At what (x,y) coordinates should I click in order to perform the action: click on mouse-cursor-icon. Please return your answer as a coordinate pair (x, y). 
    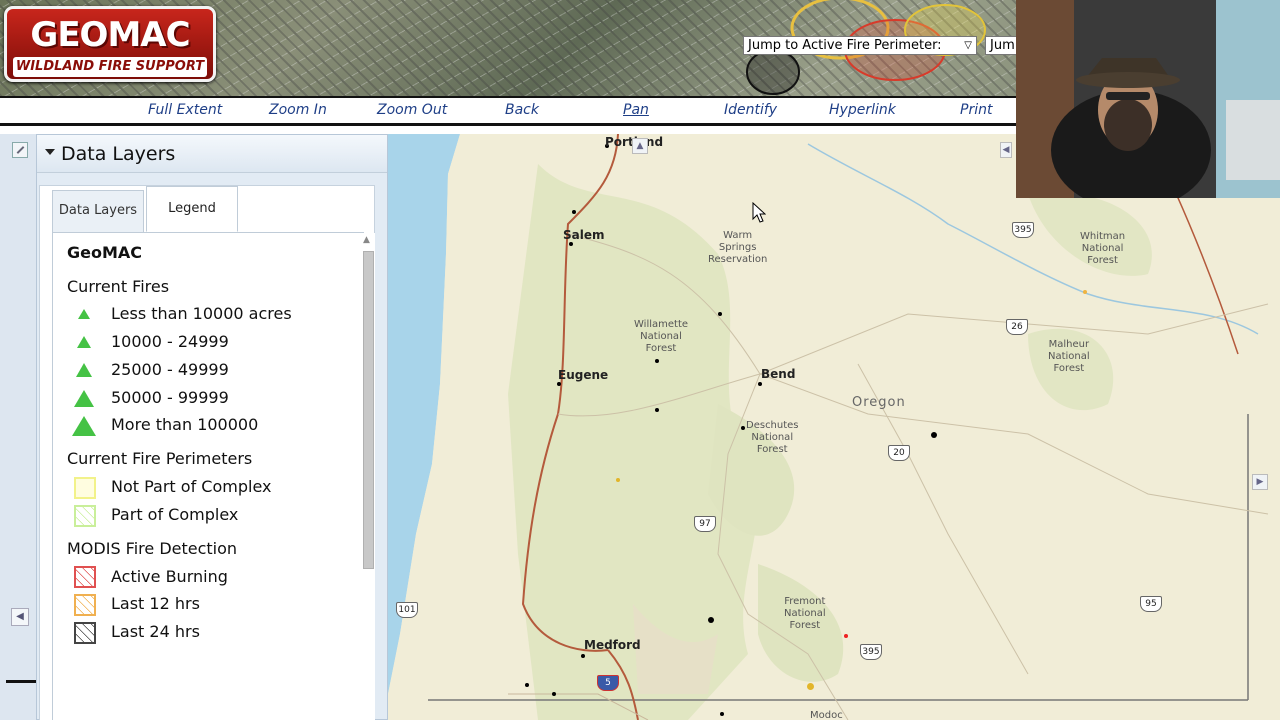
    Looking at the image, I should click on (759, 212).